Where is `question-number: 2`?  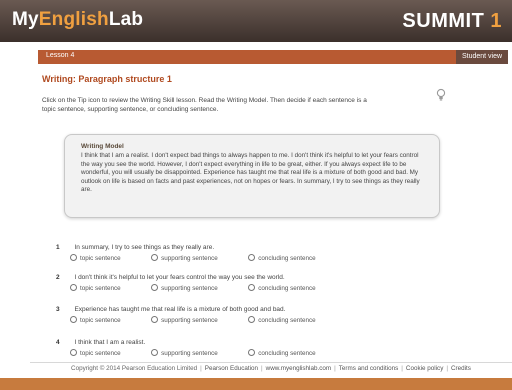 question-number: 2 is located at coordinates (58, 277).